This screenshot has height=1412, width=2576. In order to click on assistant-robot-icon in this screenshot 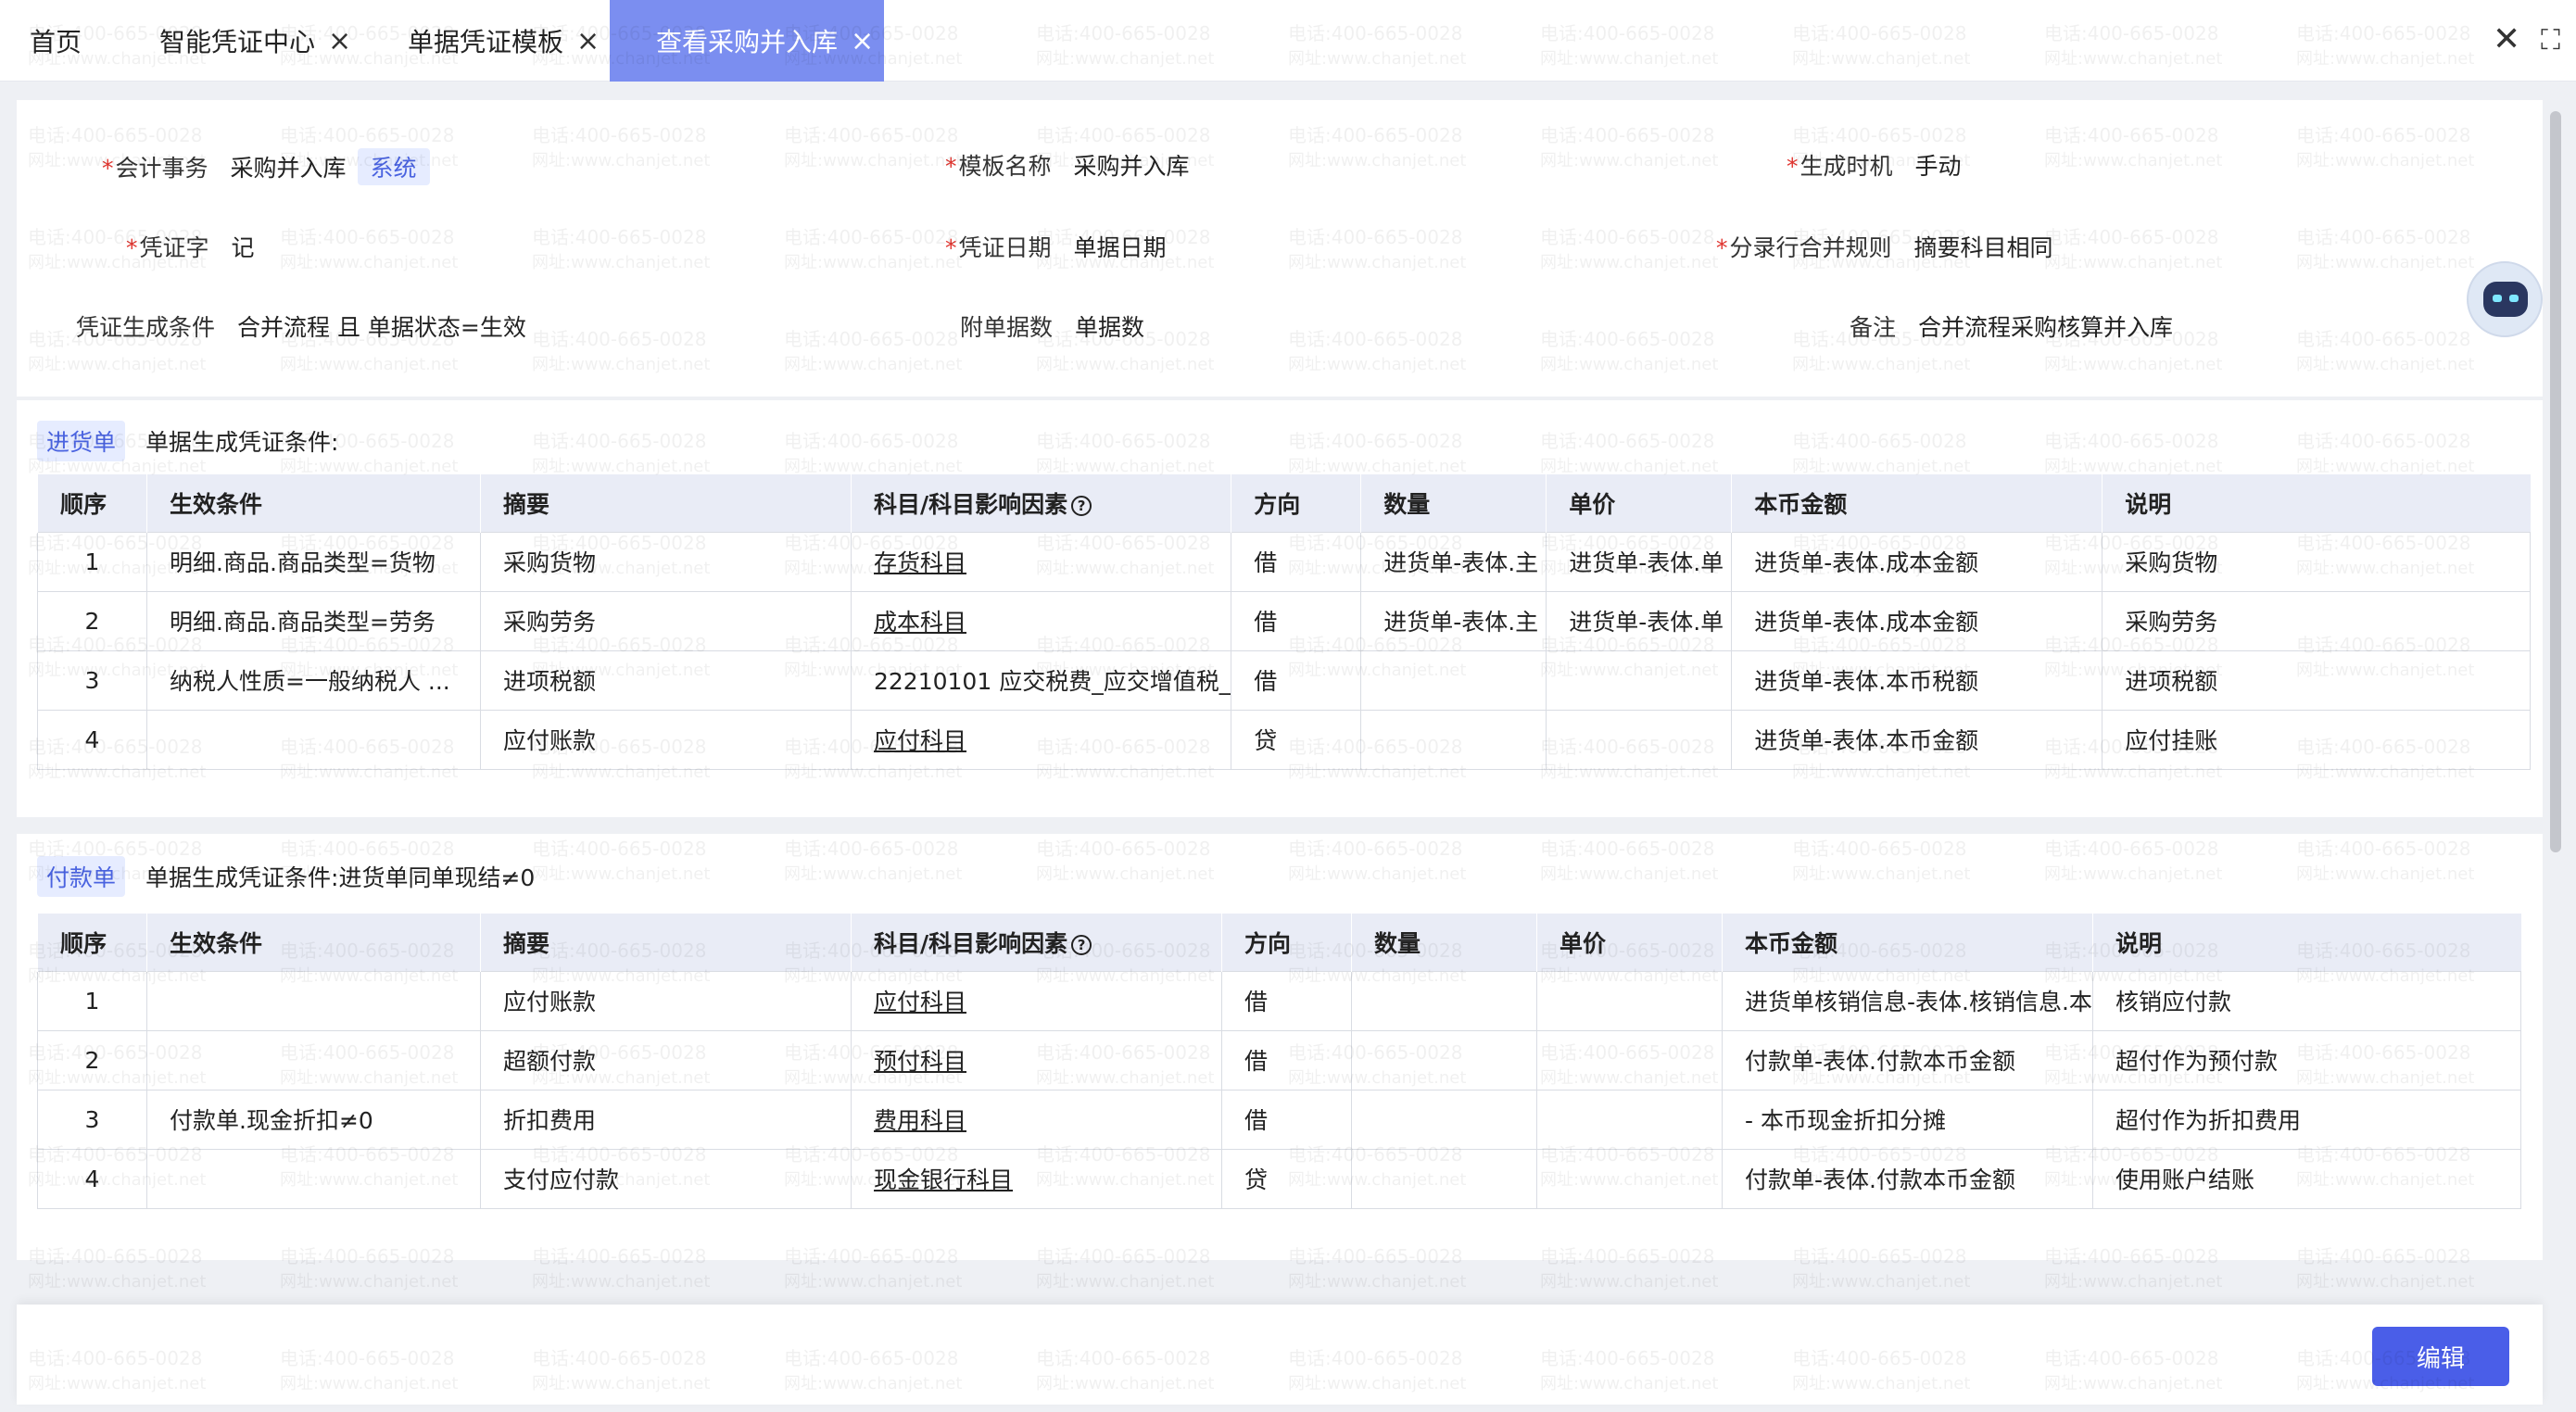, I will do `click(2505, 299)`.